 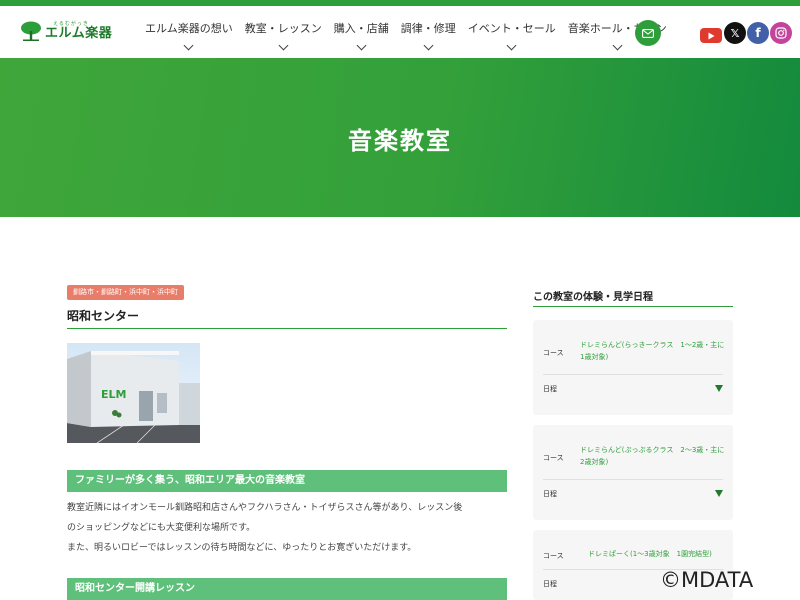 What do you see at coordinates (283, 28) in the screenshot?
I see `nav-item-label: 教室・レッスン` at bounding box center [283, 28].